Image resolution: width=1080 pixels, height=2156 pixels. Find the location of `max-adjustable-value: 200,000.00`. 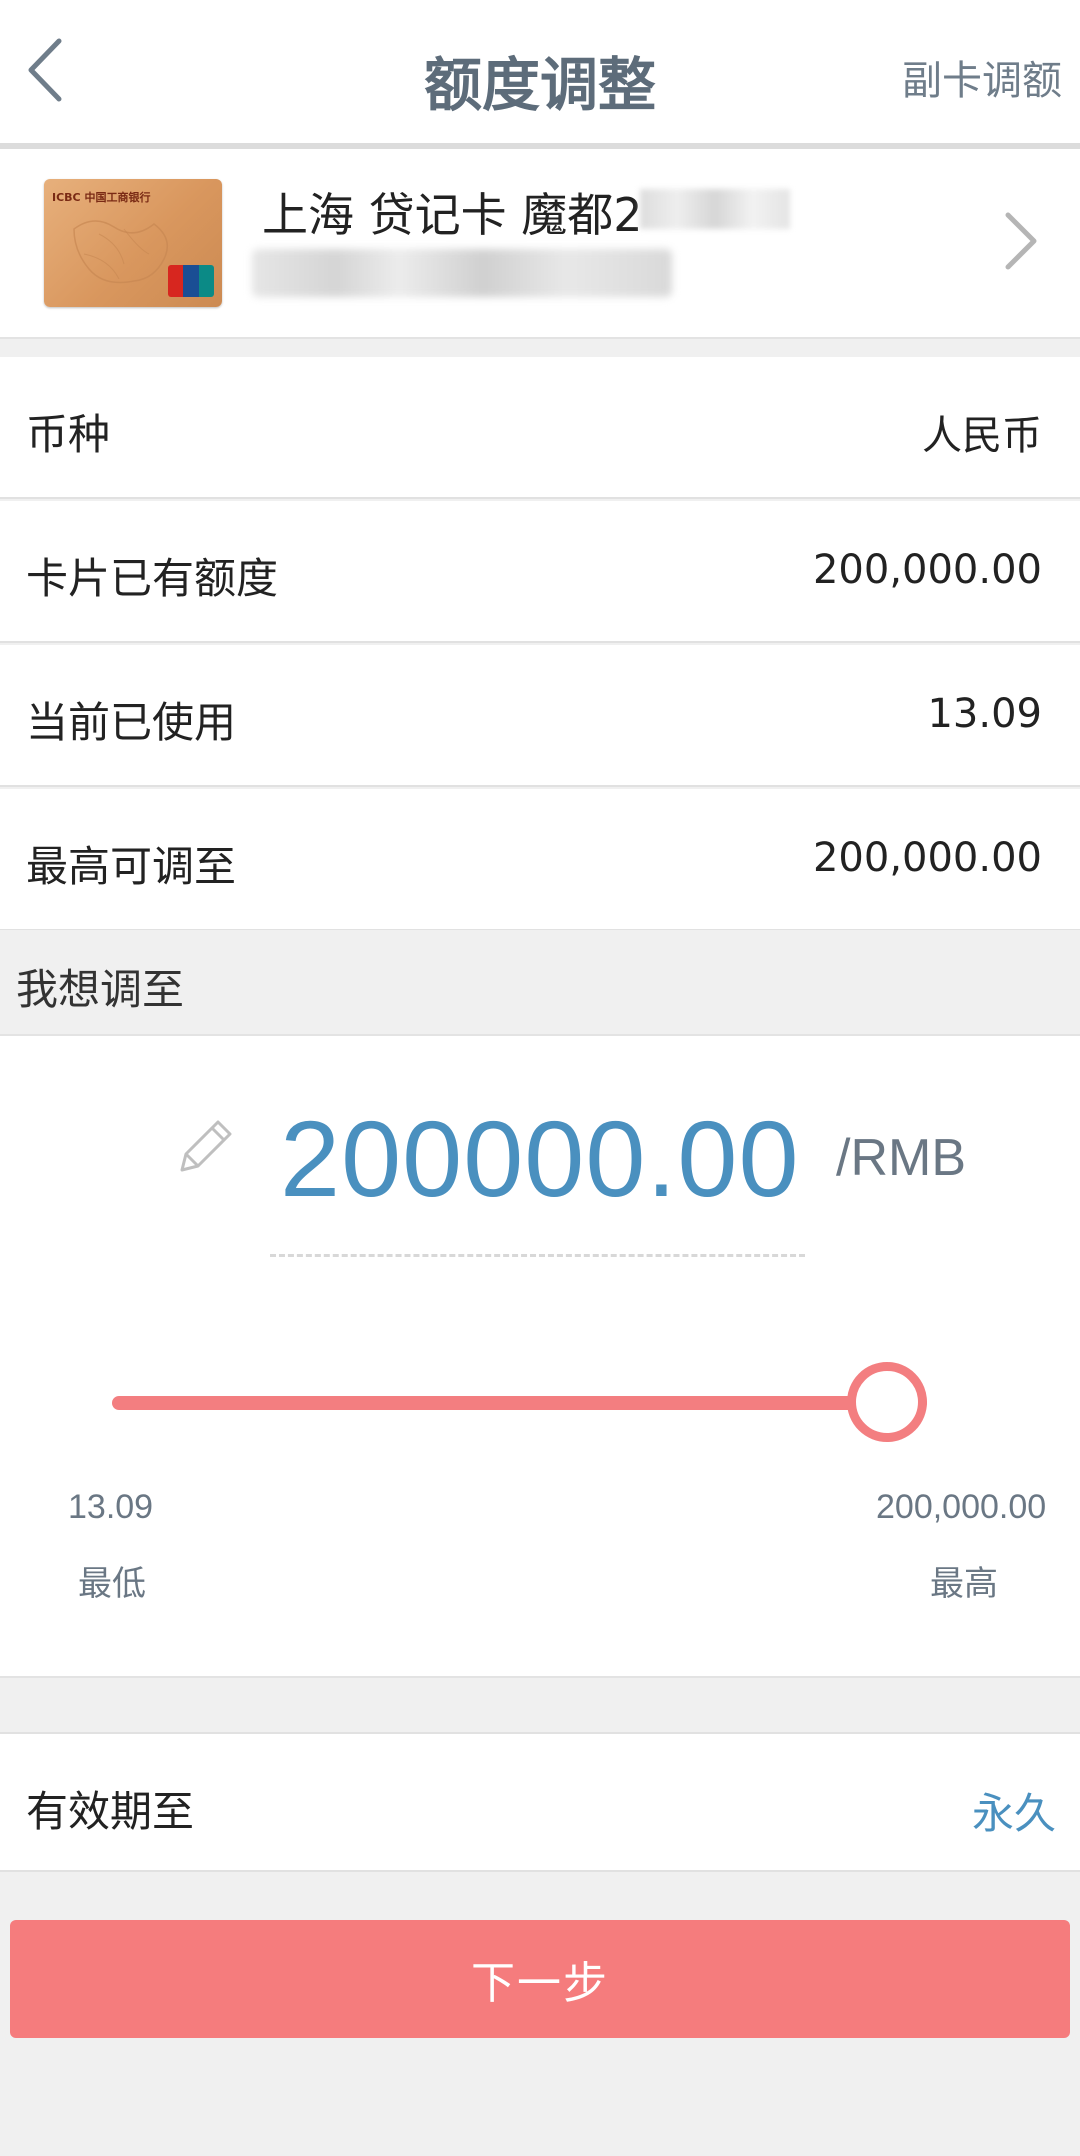

max-adjustable-value: 200,000.00 is located at coordinates (927, 858).